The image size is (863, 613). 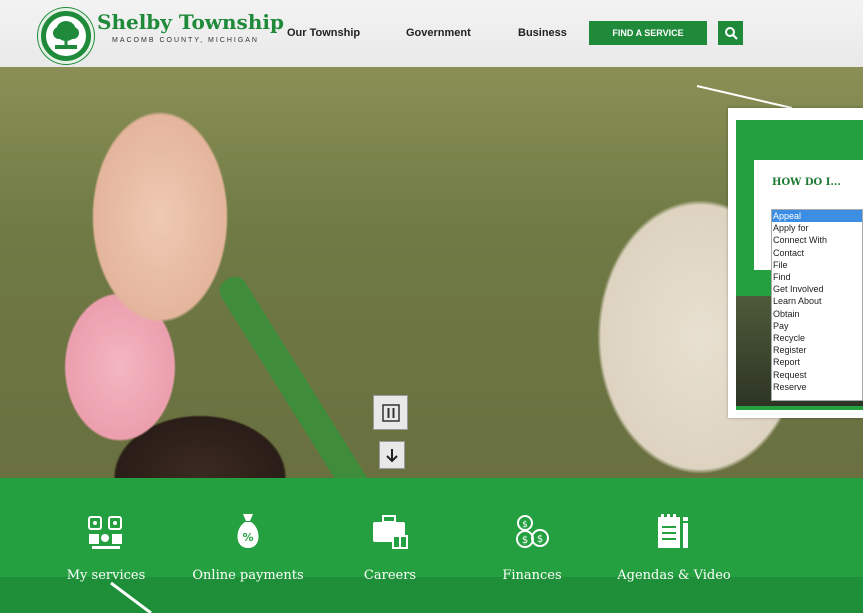 What do you see at coordinates (817, 362) in the screenshot?
I see `option-report: Report` at bounding box center [817, 362].